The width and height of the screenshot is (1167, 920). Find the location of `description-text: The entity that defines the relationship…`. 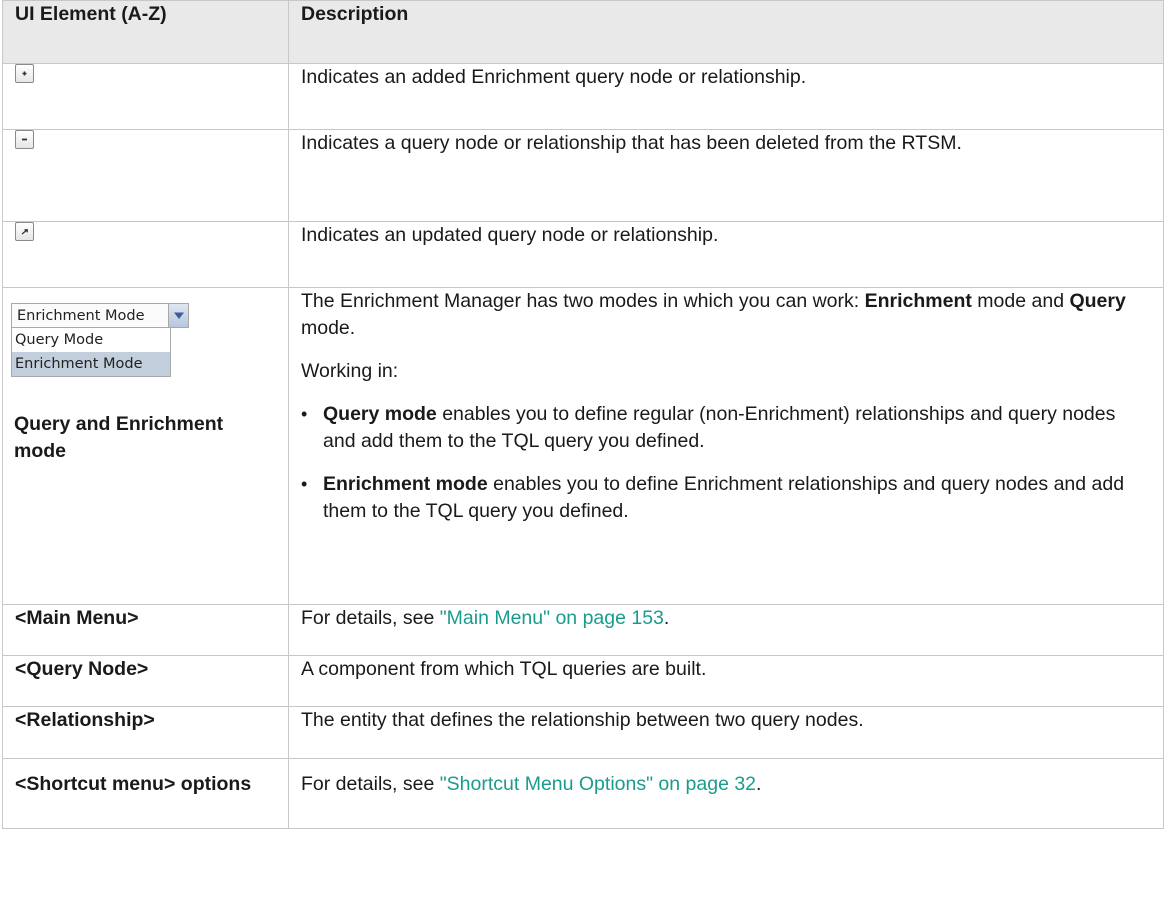

description-text: The entity that defines the relationship… is located at coordinates (582, 720).